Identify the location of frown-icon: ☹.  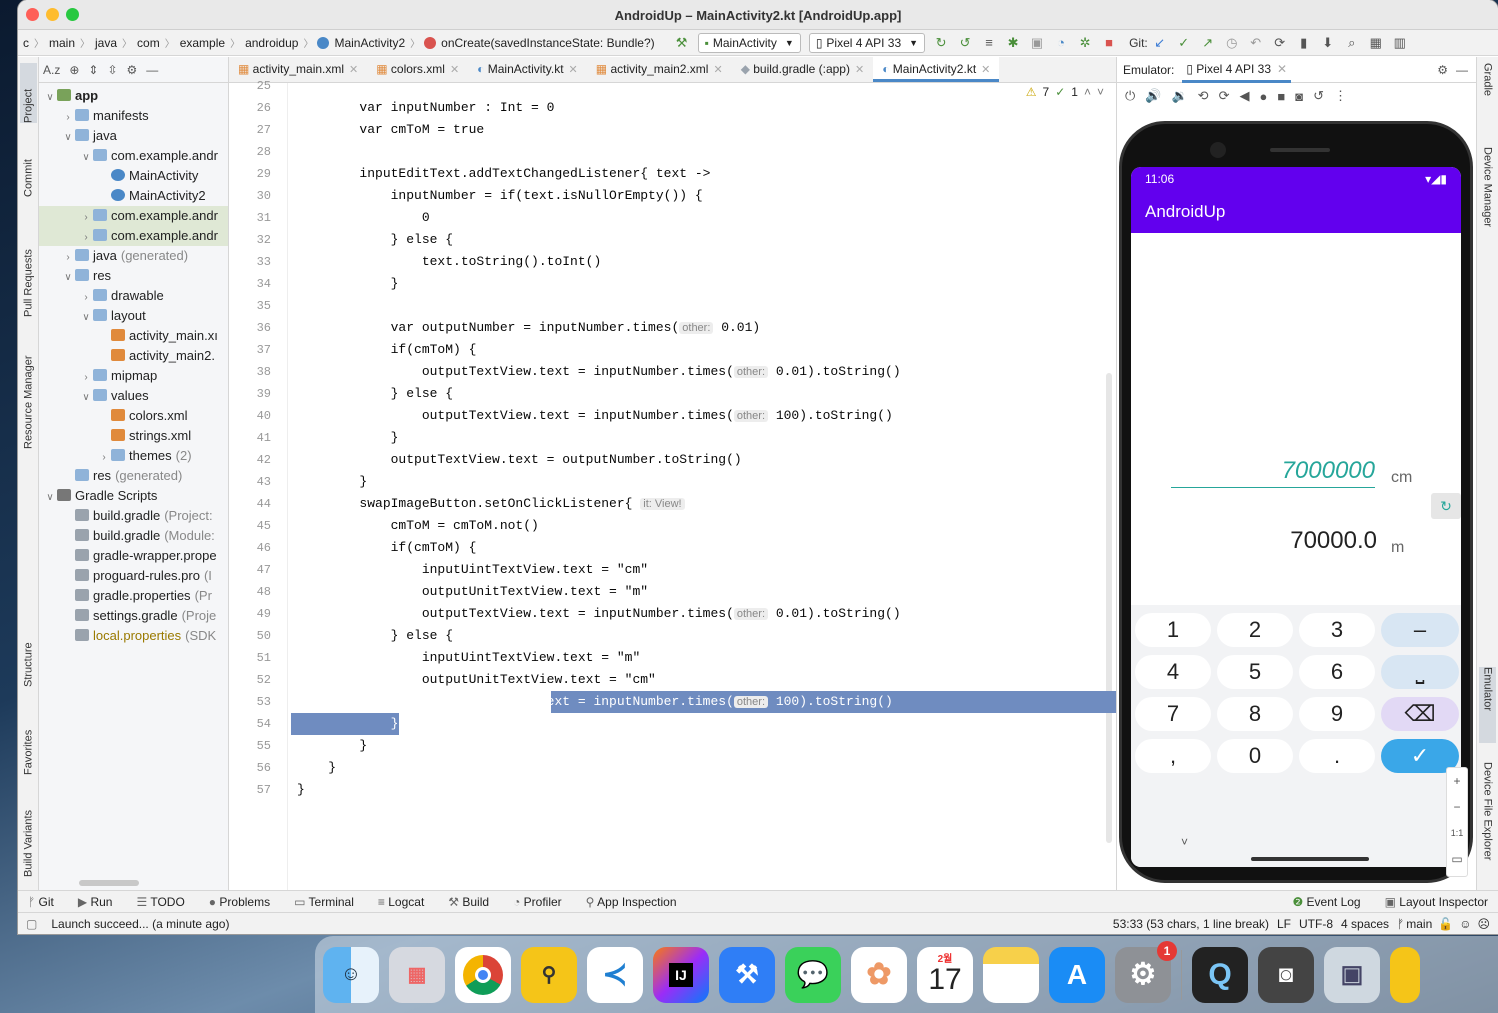
(1483, 924).